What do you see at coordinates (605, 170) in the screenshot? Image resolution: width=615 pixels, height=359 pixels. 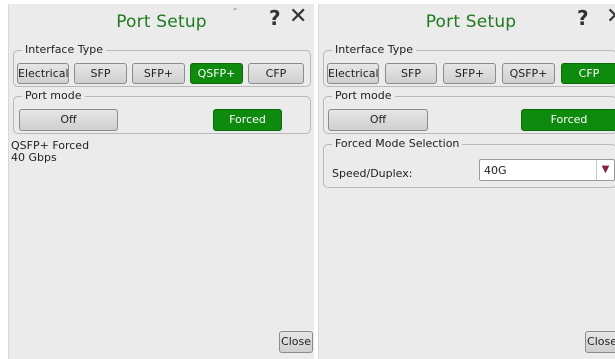 I see `chevron-down-icon: ▼` at bounding box center [605, 170].